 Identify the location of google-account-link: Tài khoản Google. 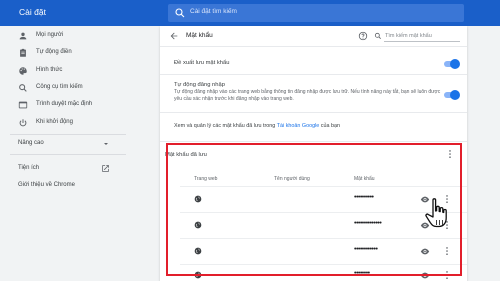
(298, 126).